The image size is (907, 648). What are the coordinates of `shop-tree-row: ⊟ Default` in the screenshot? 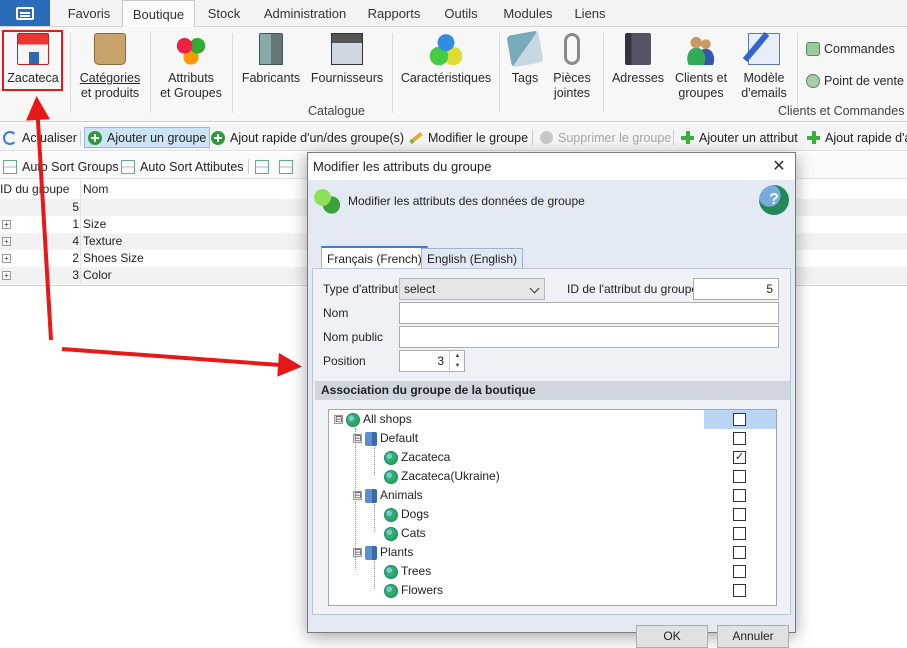 It's located at (552, 438).